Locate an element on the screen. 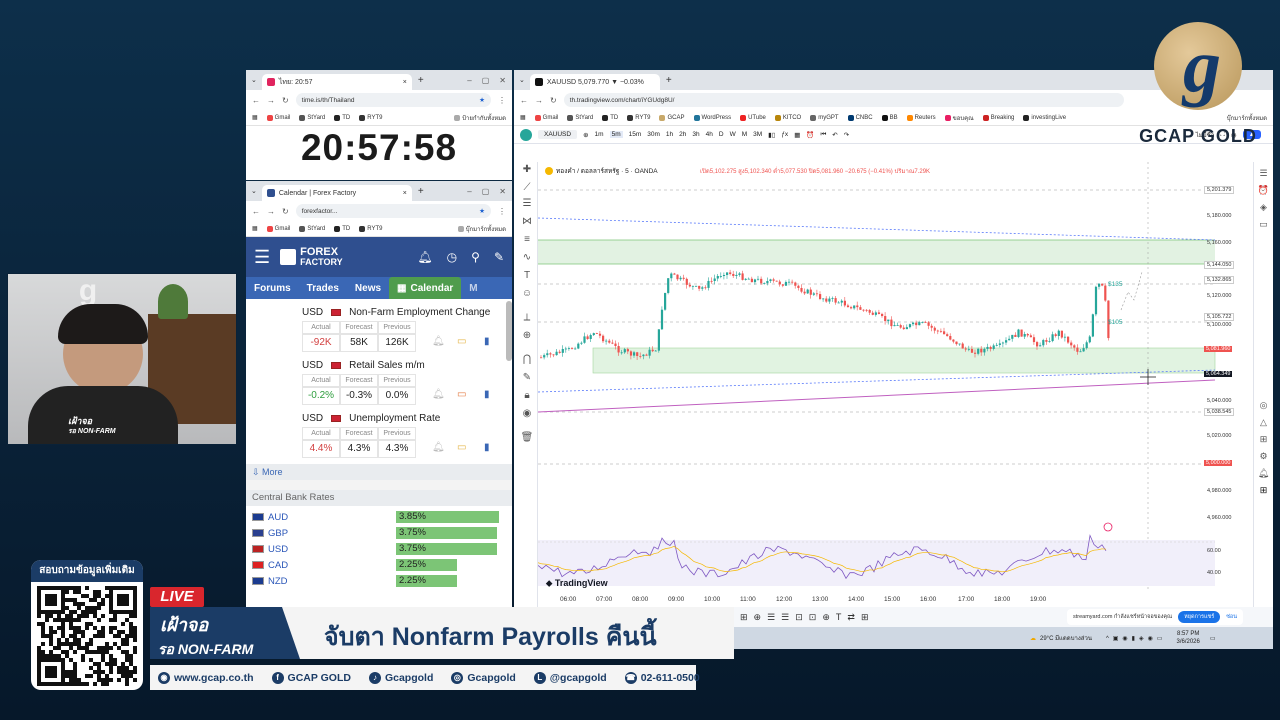  bookmark-item: investingLive is located at coordinates (1044, 117).